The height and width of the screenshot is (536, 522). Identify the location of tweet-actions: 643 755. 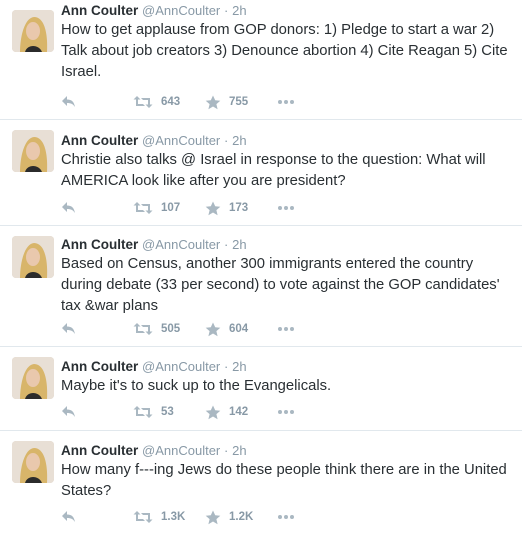
(191, 102).